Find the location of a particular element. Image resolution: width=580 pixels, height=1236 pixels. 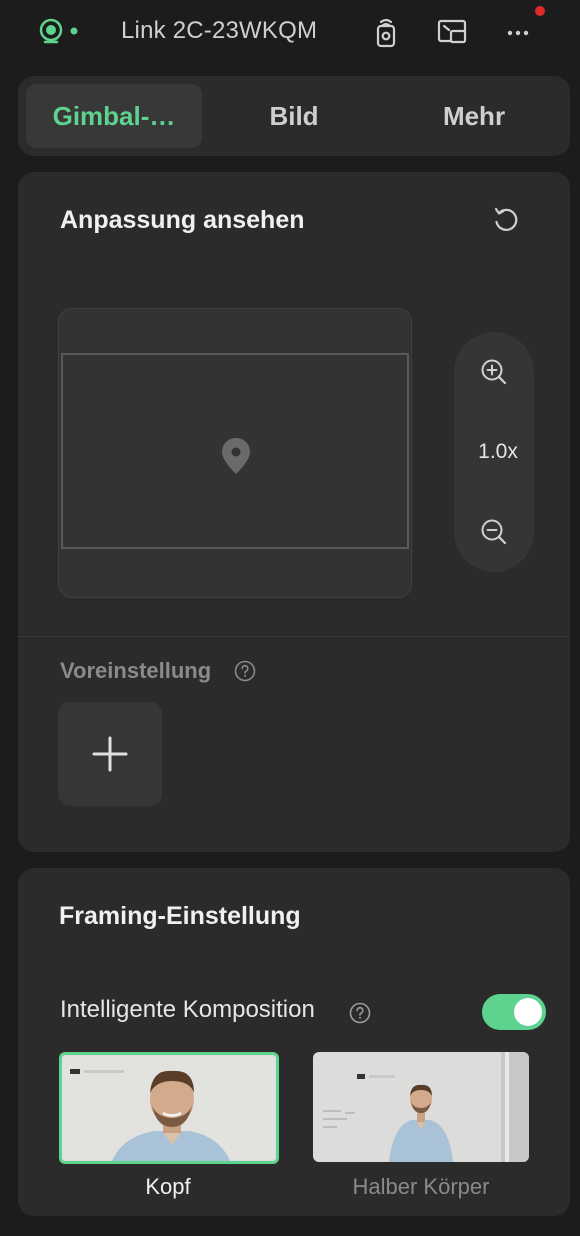

remote-control-icon is located at coordinates (386, 32).